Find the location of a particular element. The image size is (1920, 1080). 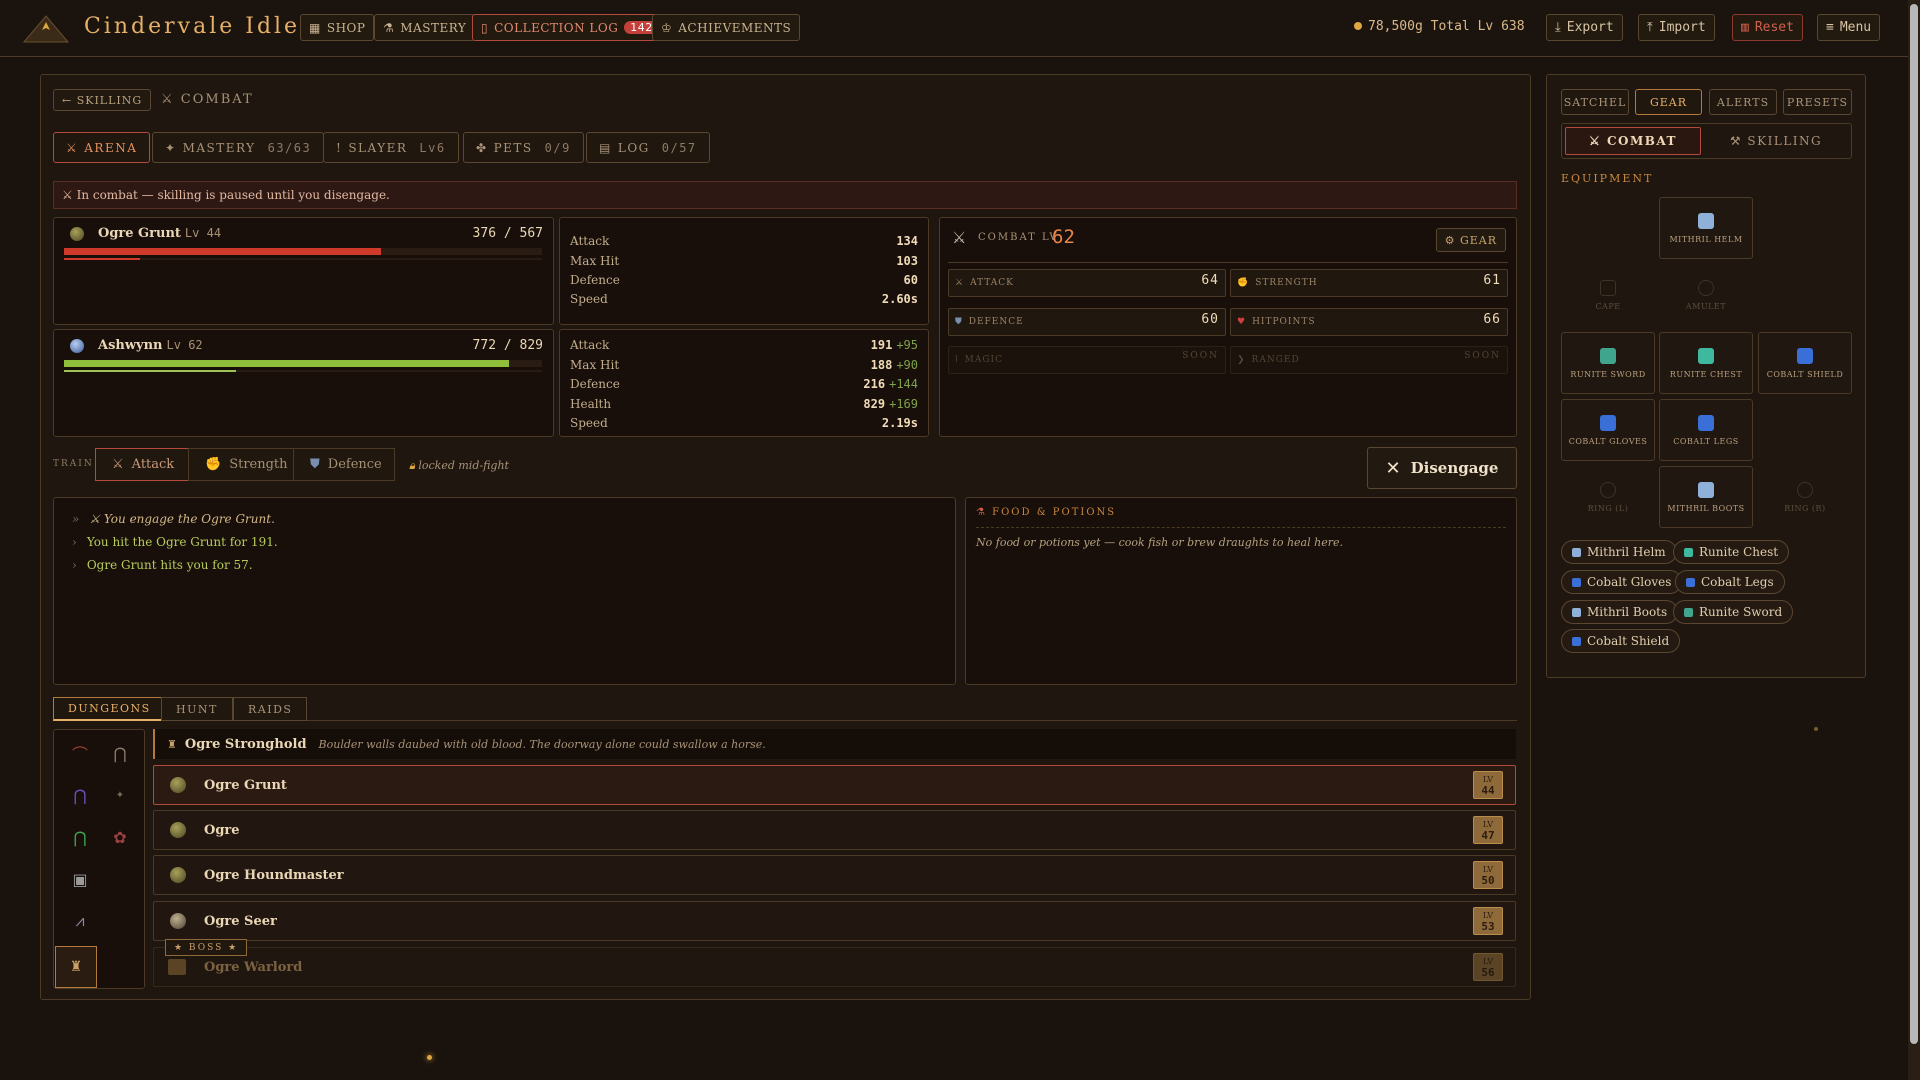

tab-dungeons: DUNGEONS is located at coordinates (109, 709).